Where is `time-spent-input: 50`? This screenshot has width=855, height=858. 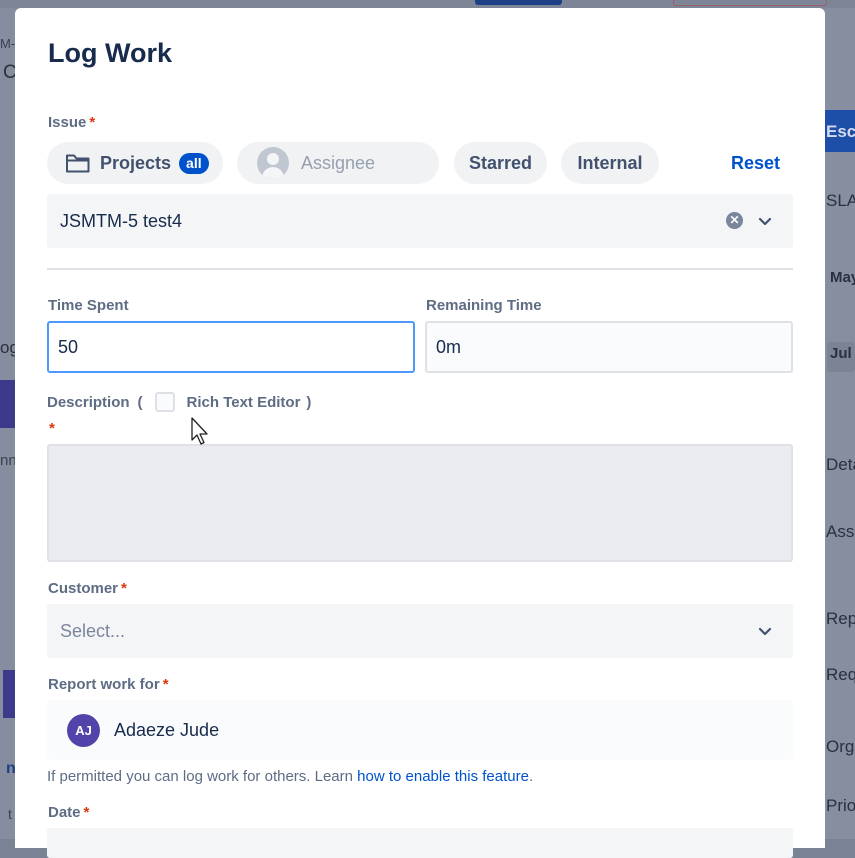 time-spent-input: 50 is located at coordinates (231, 347).